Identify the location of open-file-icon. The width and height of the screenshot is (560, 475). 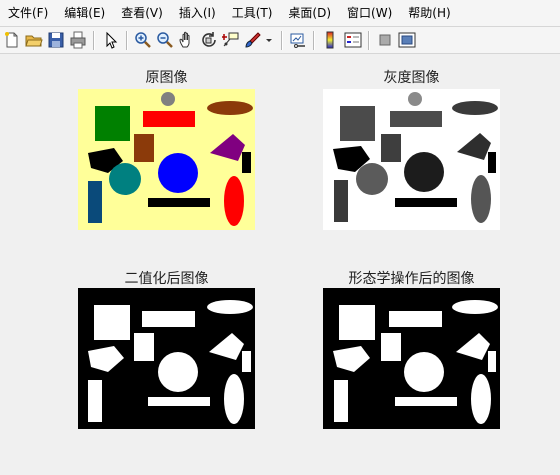
(34, 40).